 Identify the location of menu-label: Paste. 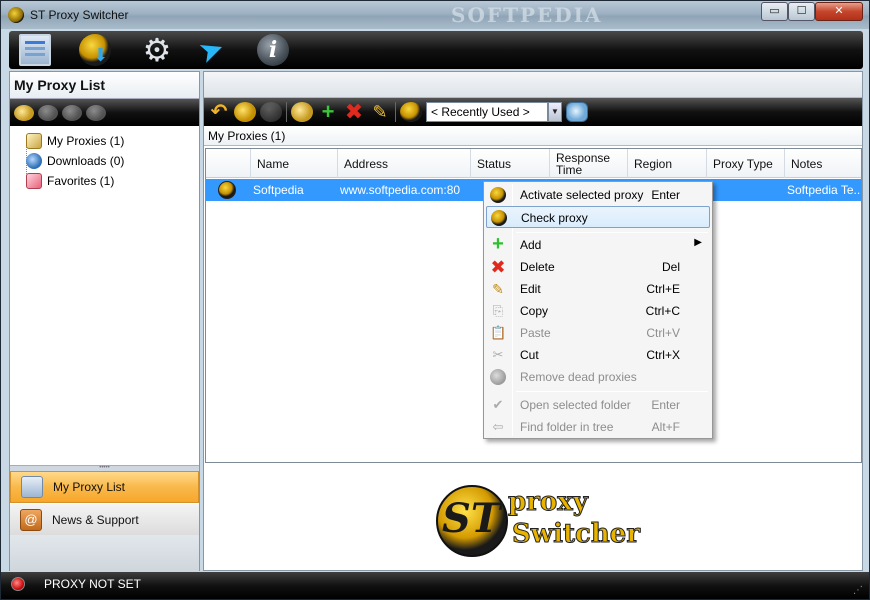
(535, 333).